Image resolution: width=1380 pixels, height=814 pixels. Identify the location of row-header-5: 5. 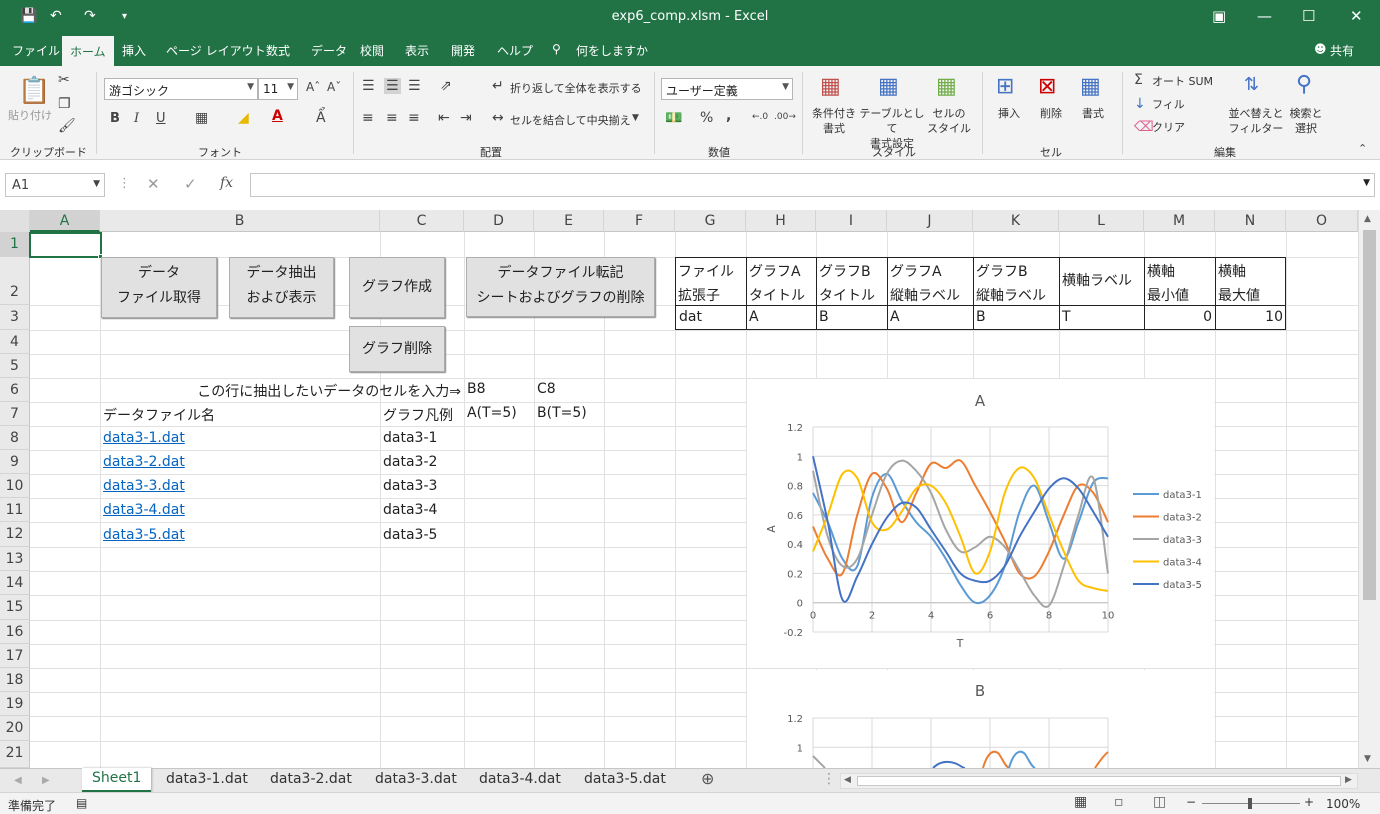
(15, 366).